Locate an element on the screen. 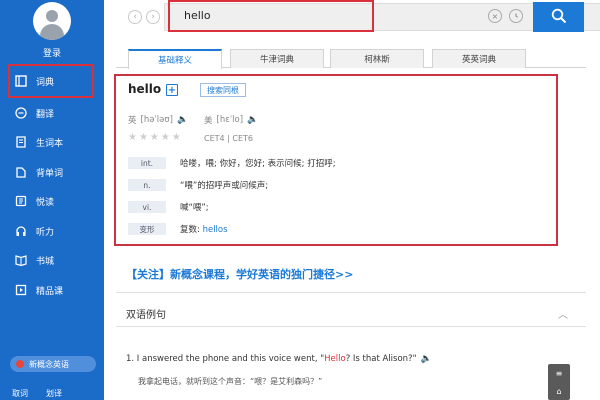  sidebar-bottom: 取词 划译 is located at coordinates (37, 393).